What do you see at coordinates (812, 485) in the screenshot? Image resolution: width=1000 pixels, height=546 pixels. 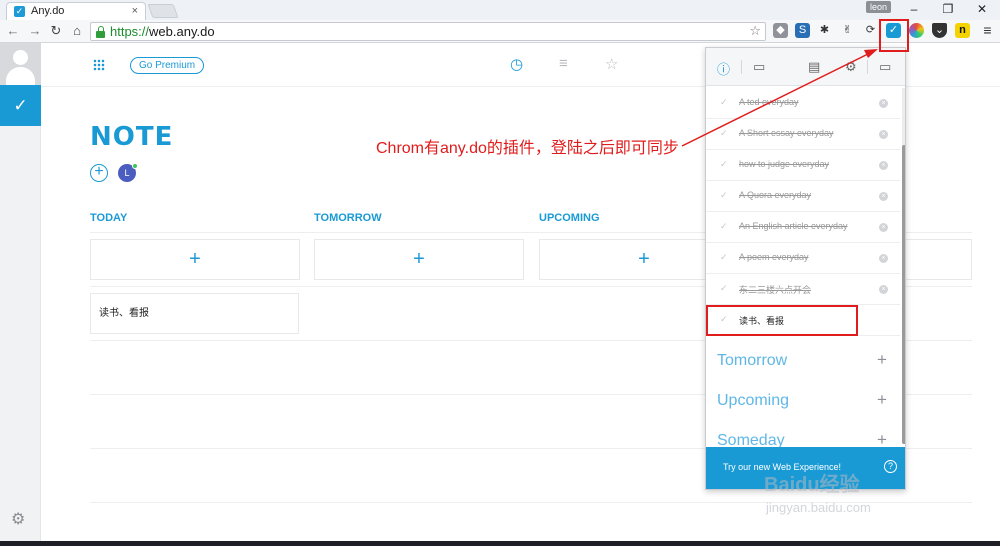 I see `watermark-logo: Baidu经验` at bounding box center [812, 485].